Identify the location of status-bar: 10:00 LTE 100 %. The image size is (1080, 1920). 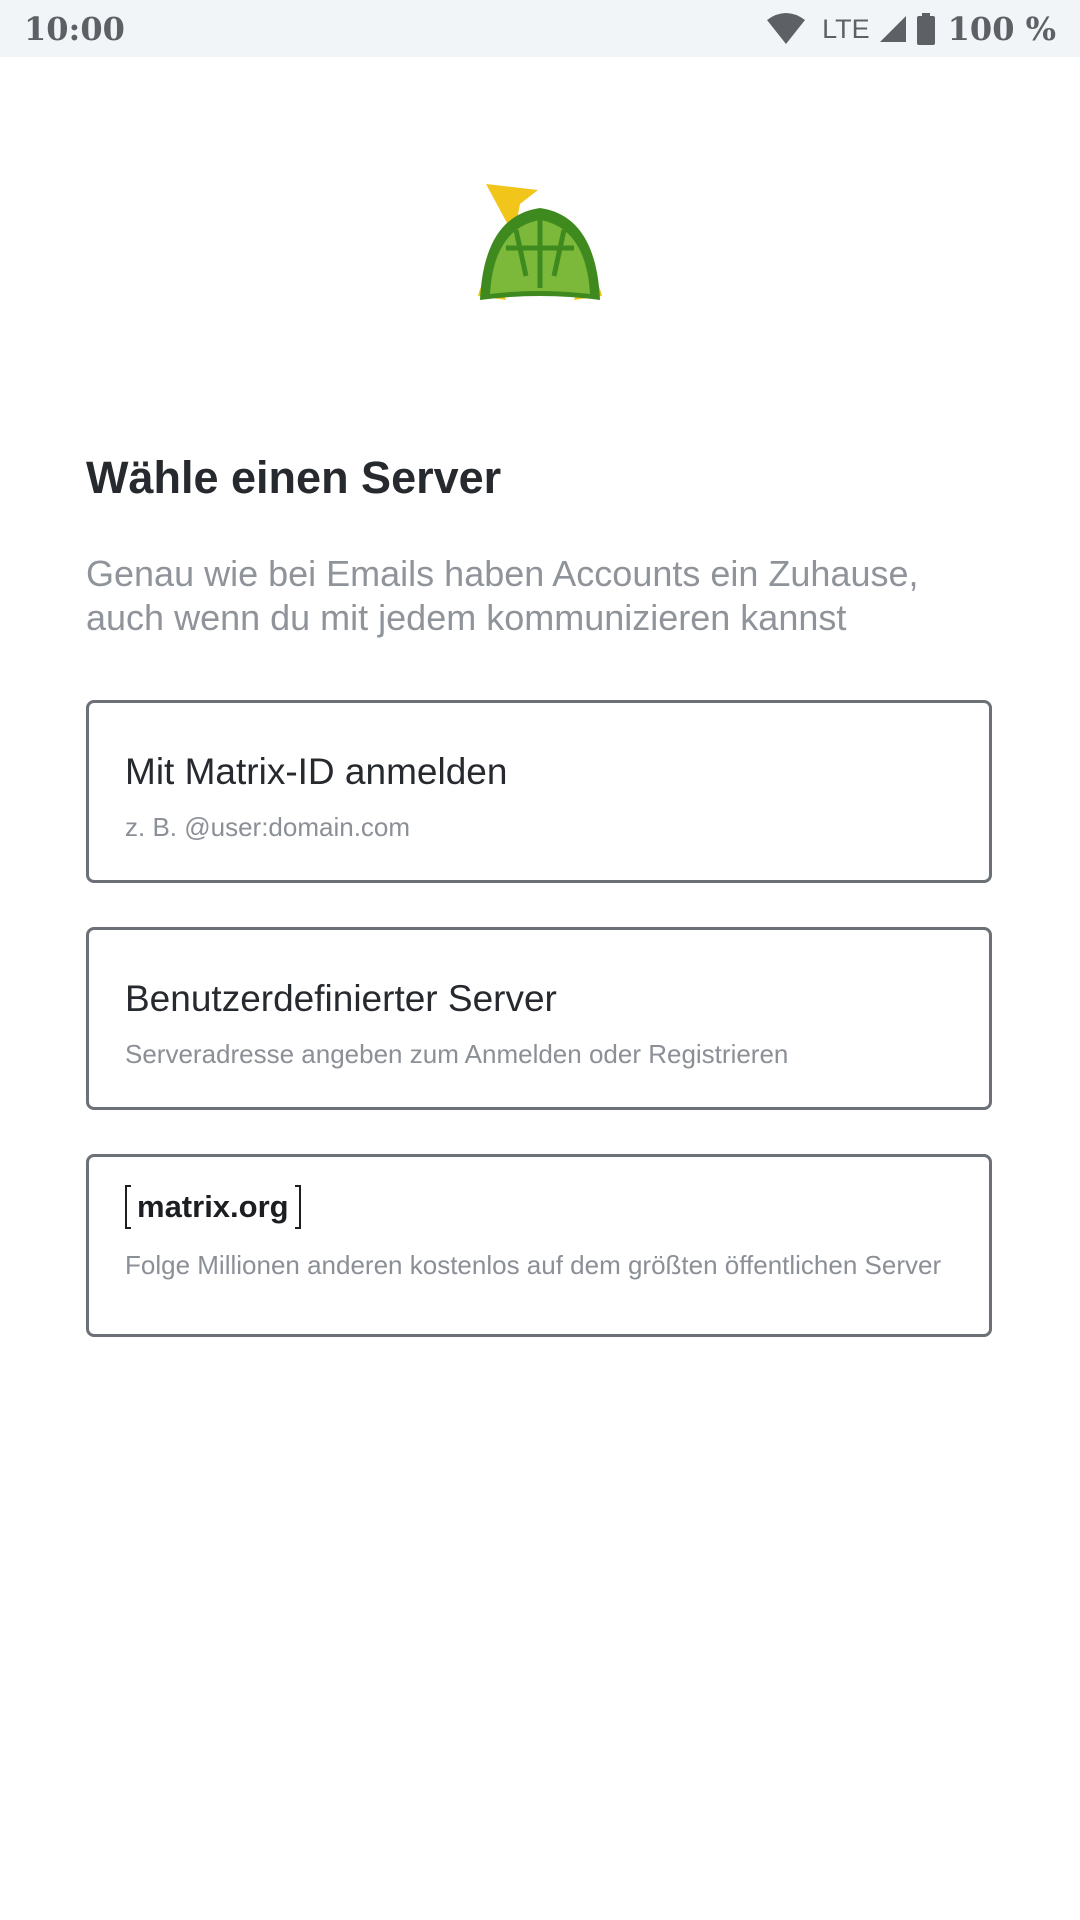
(540, 28).